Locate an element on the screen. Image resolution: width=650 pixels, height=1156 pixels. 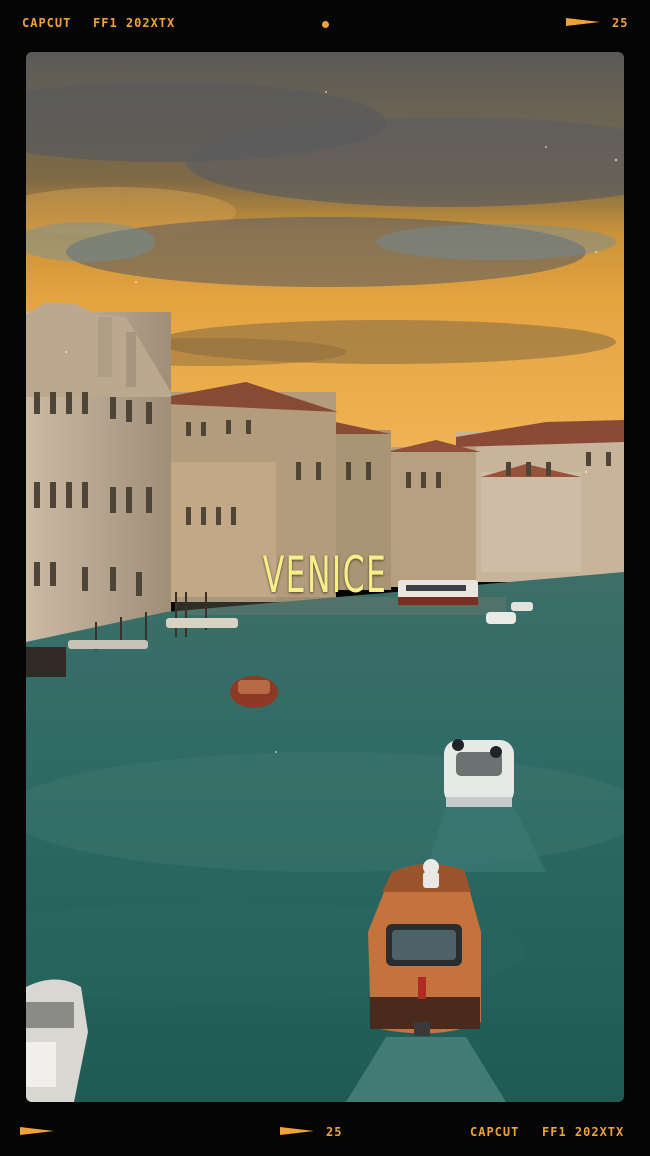
bottom-brand-label: CAPCUT is located at coordinates (495, 1132).